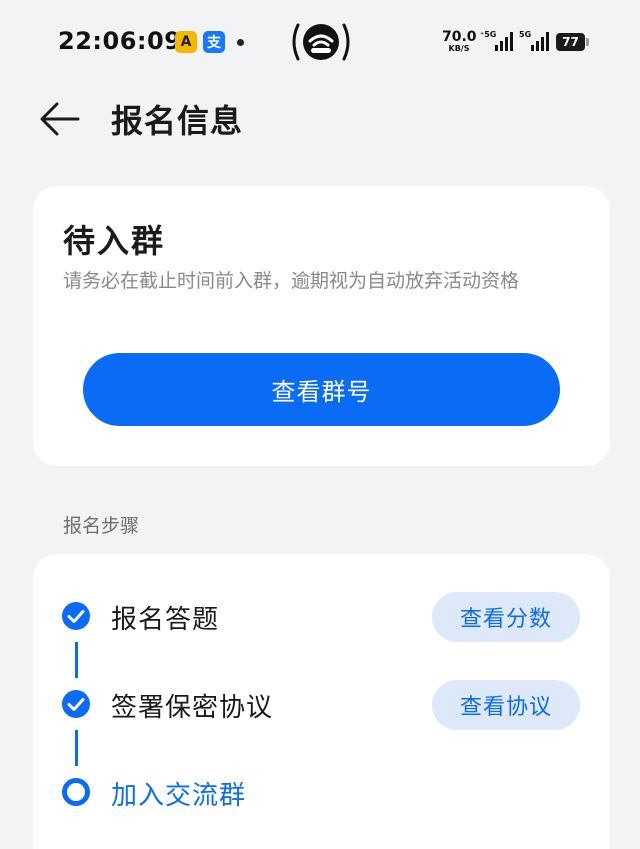 Image resolution: width=640 pixels, height=849 pixels. Describe the element at coordinates (459, 37) in the screenshot. I see `network-speed-value: 70.0` at that location.